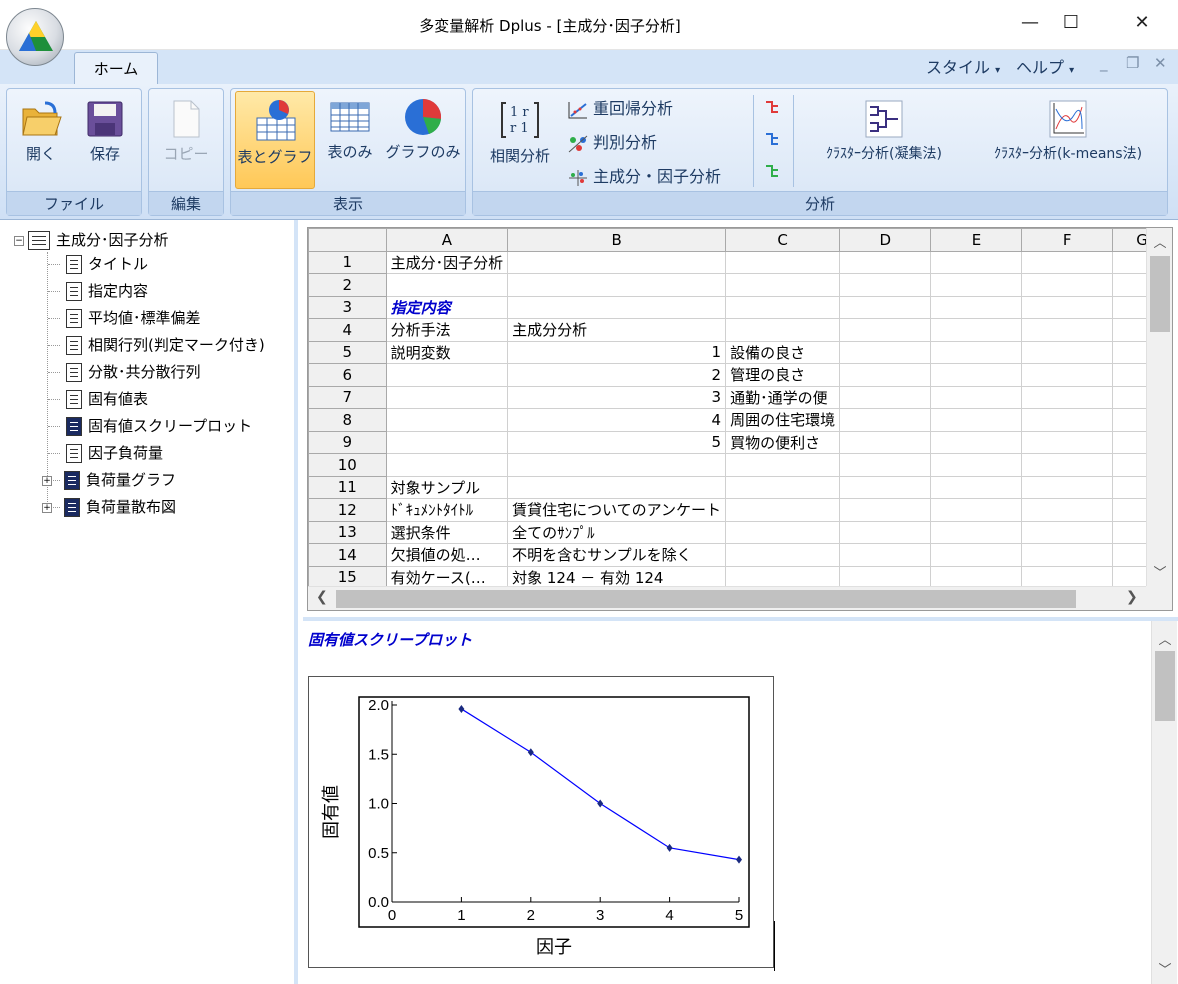 The image size is (1178, 984). What do you see at coordinates (963, 66) in the screenshot?
I see `style-menu: スタイル ▾` at bounding box center [963, 66].